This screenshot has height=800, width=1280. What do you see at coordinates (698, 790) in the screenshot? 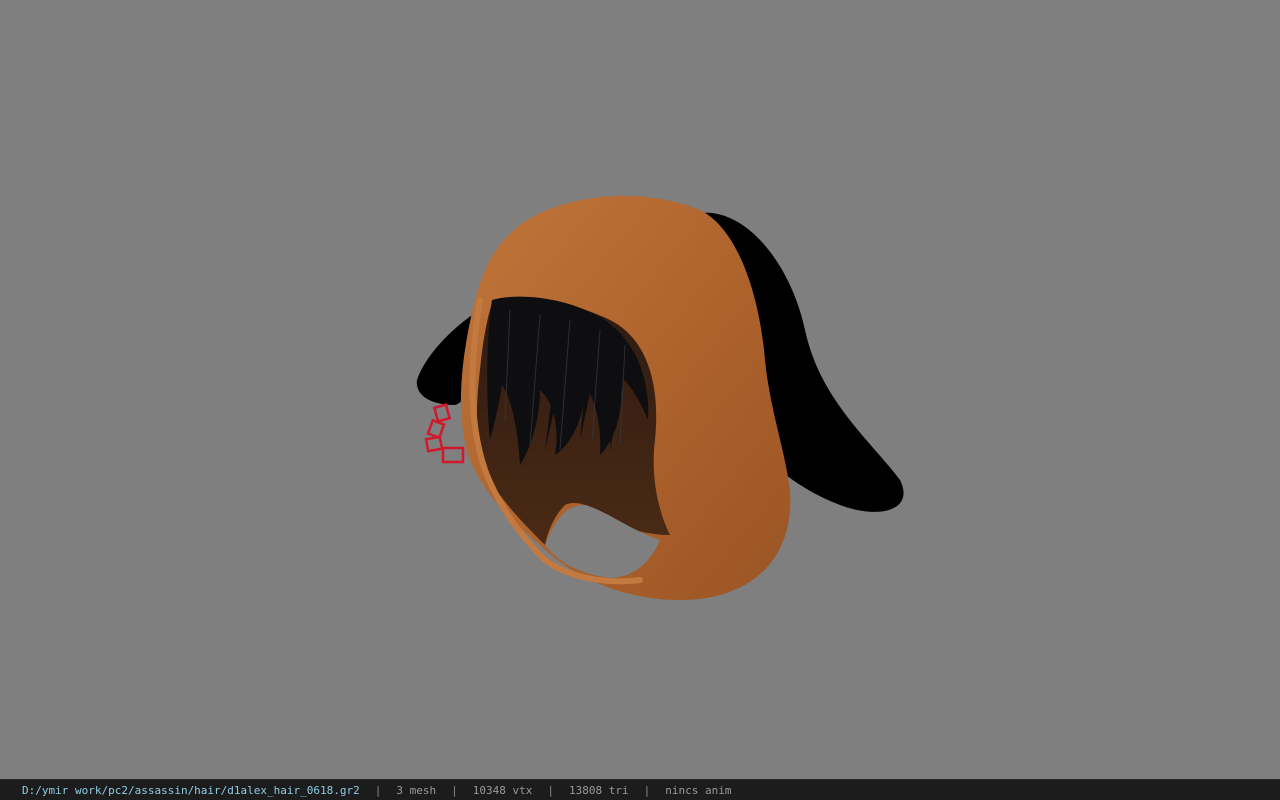
I see `anim-status: nincs anim` at bounding box center [698, 790].